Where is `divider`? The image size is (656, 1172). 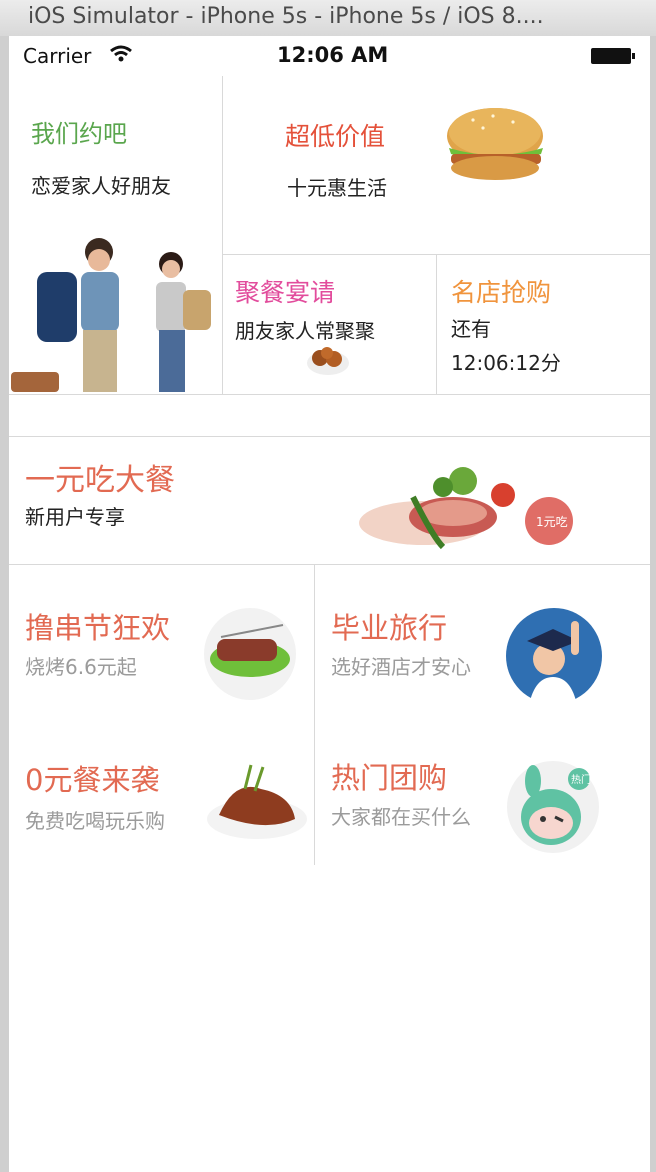 divider is located at coordinates (329, 394).